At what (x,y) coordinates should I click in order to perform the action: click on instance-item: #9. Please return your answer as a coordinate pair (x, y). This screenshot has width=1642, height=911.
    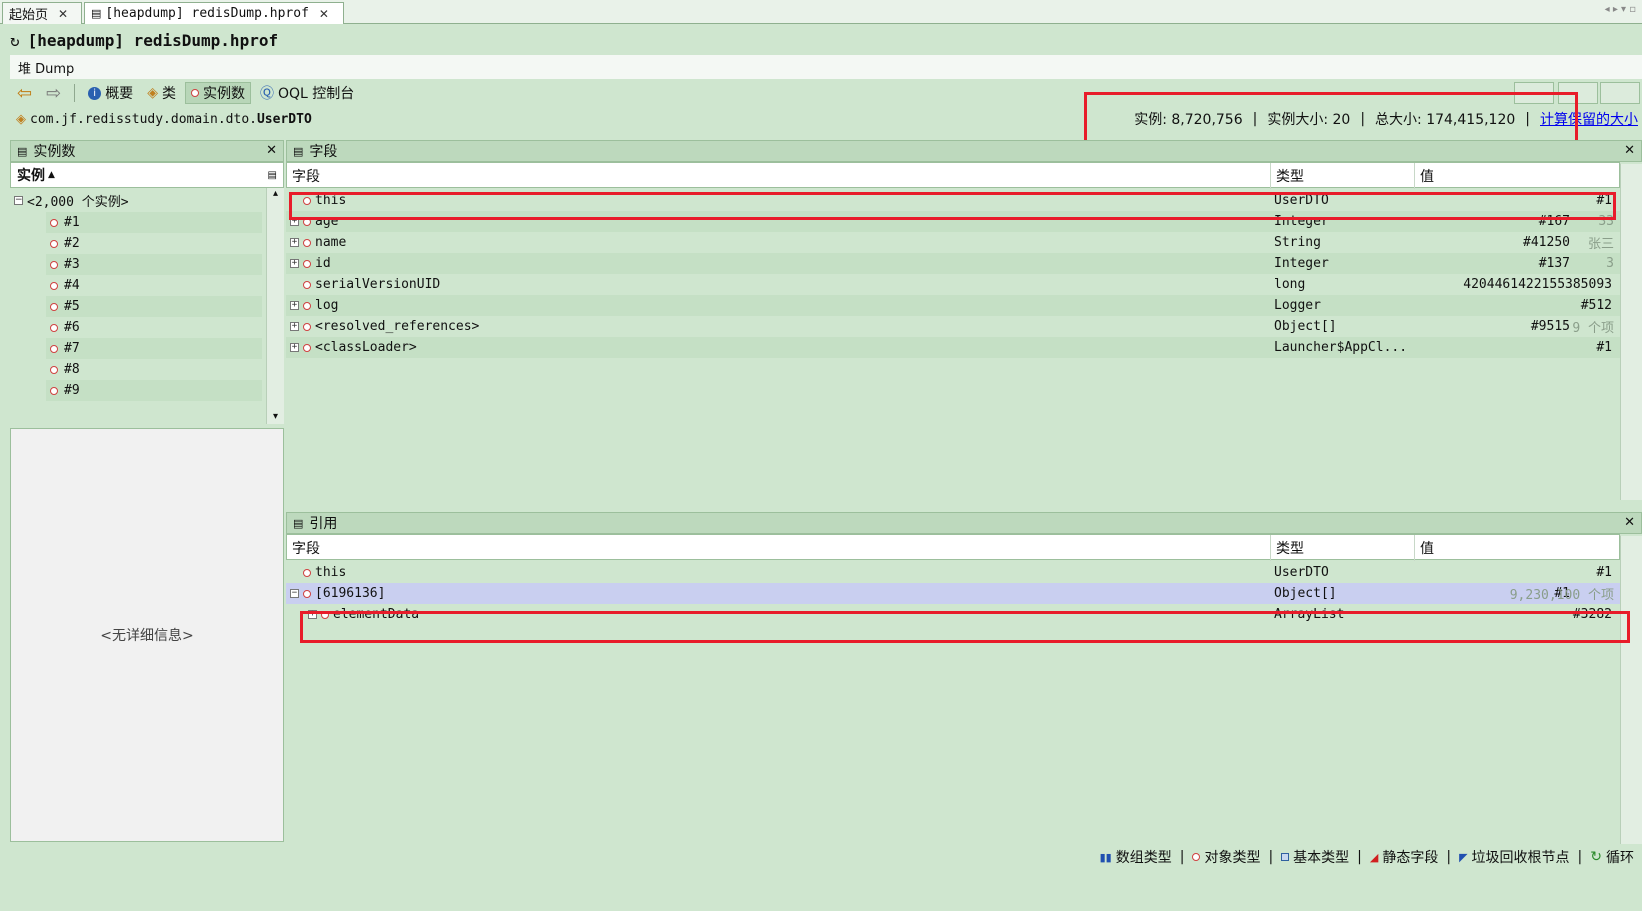
    Looking at the image, I should click on (154, 390).